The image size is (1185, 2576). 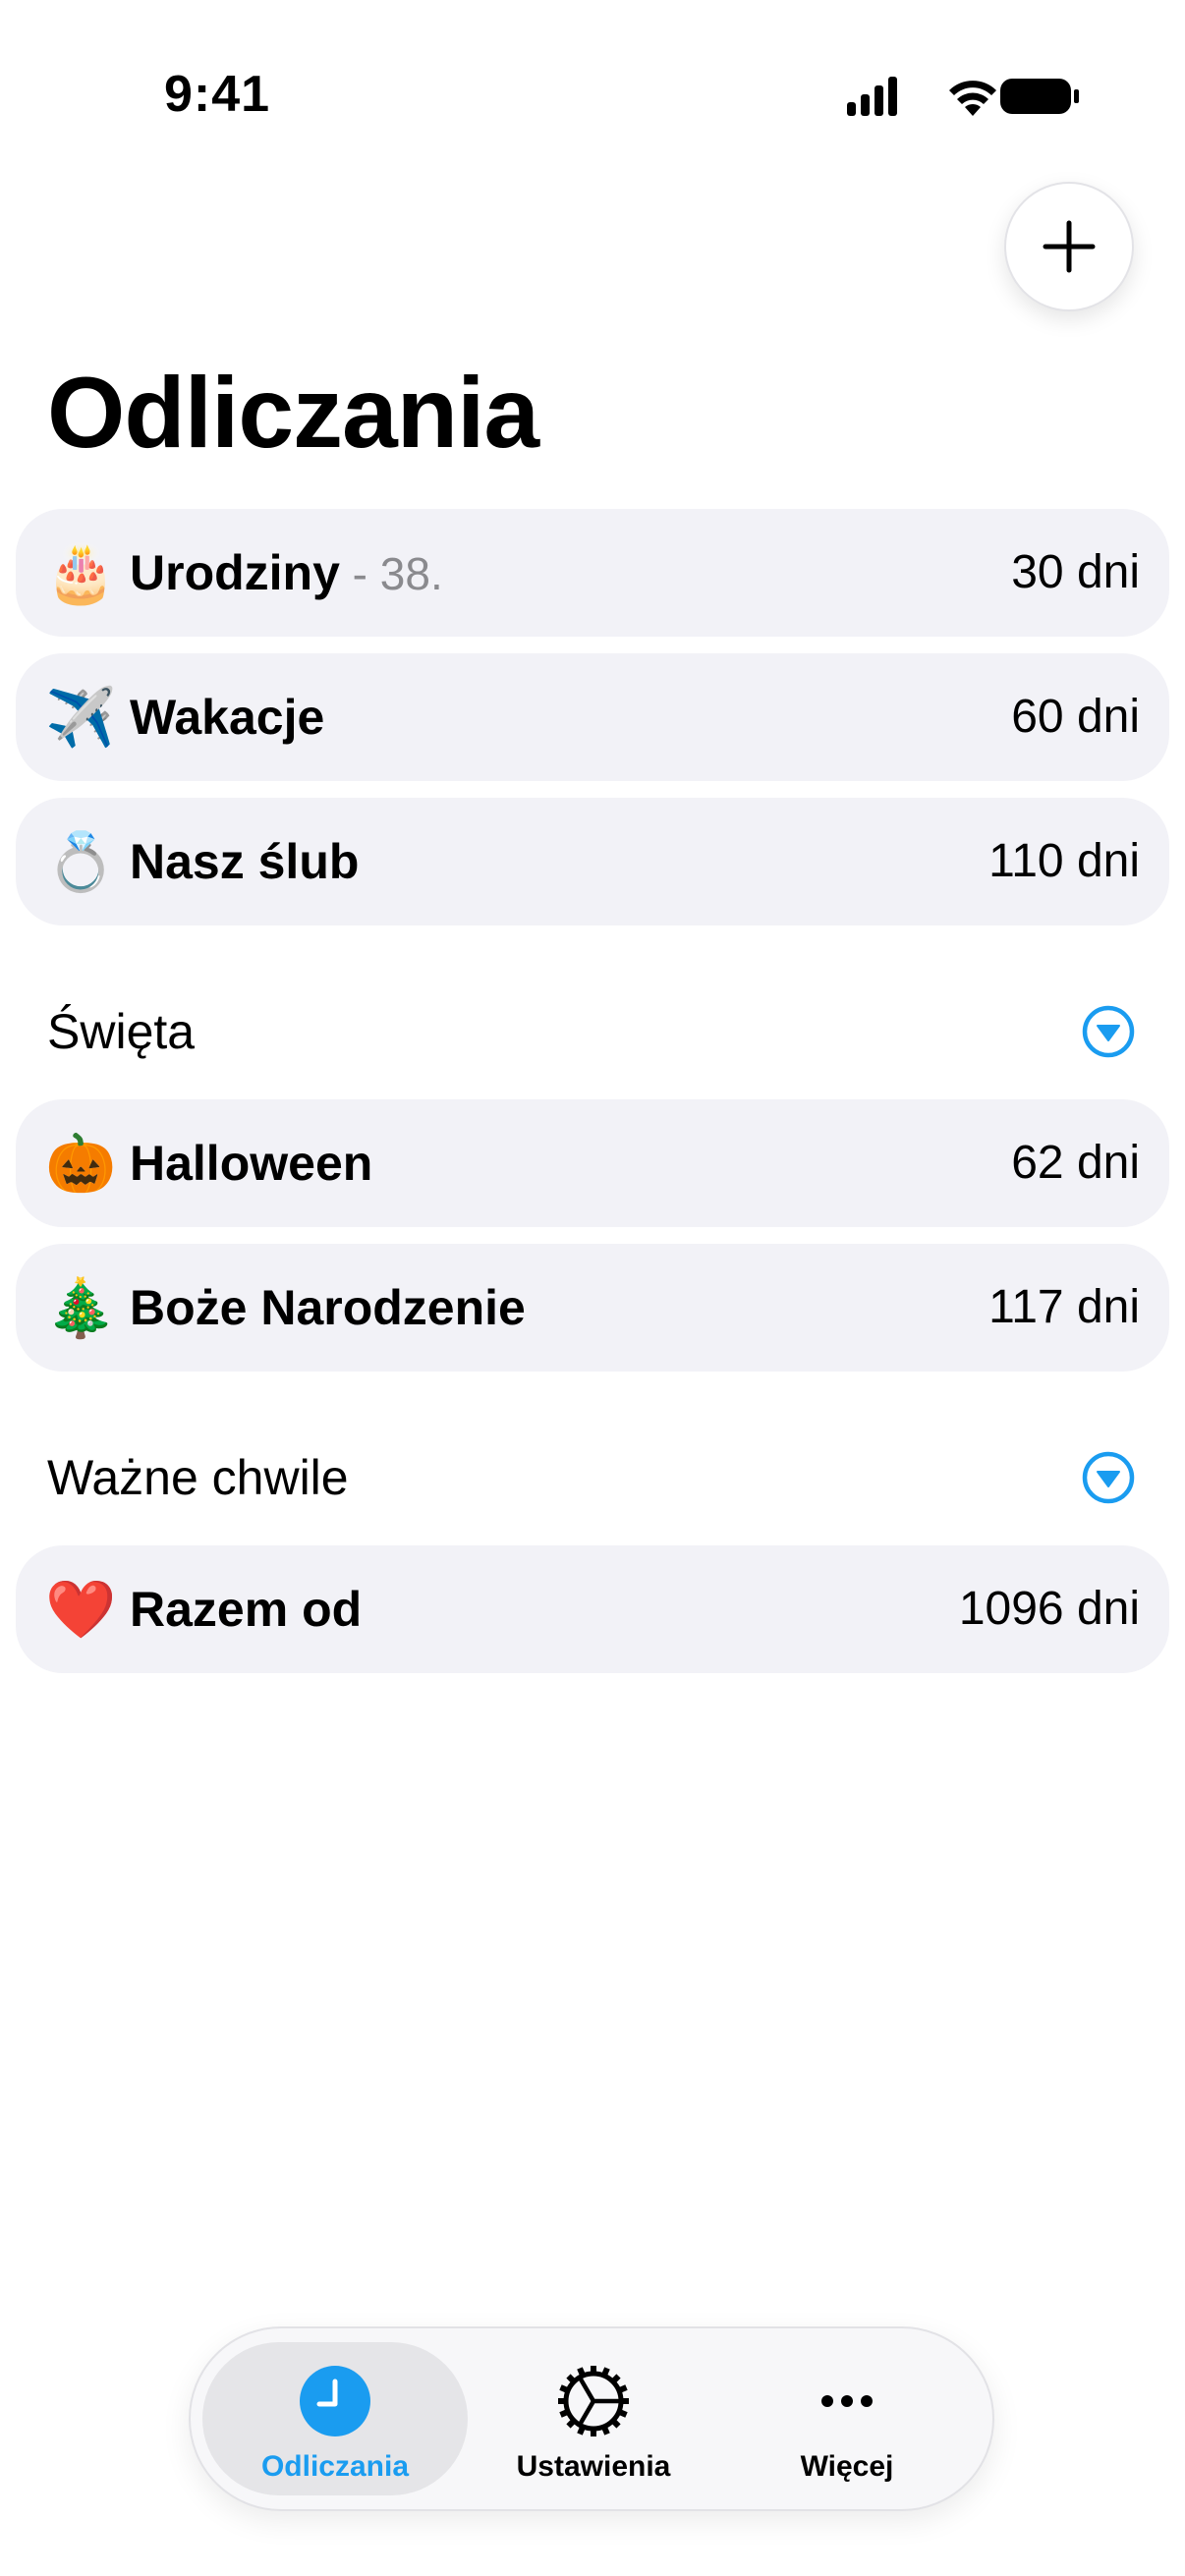 What do you see at coordinates (81, 717) in the screenshot?
I see `airplane-icon: ✈️` at bounding box center [81, 717].